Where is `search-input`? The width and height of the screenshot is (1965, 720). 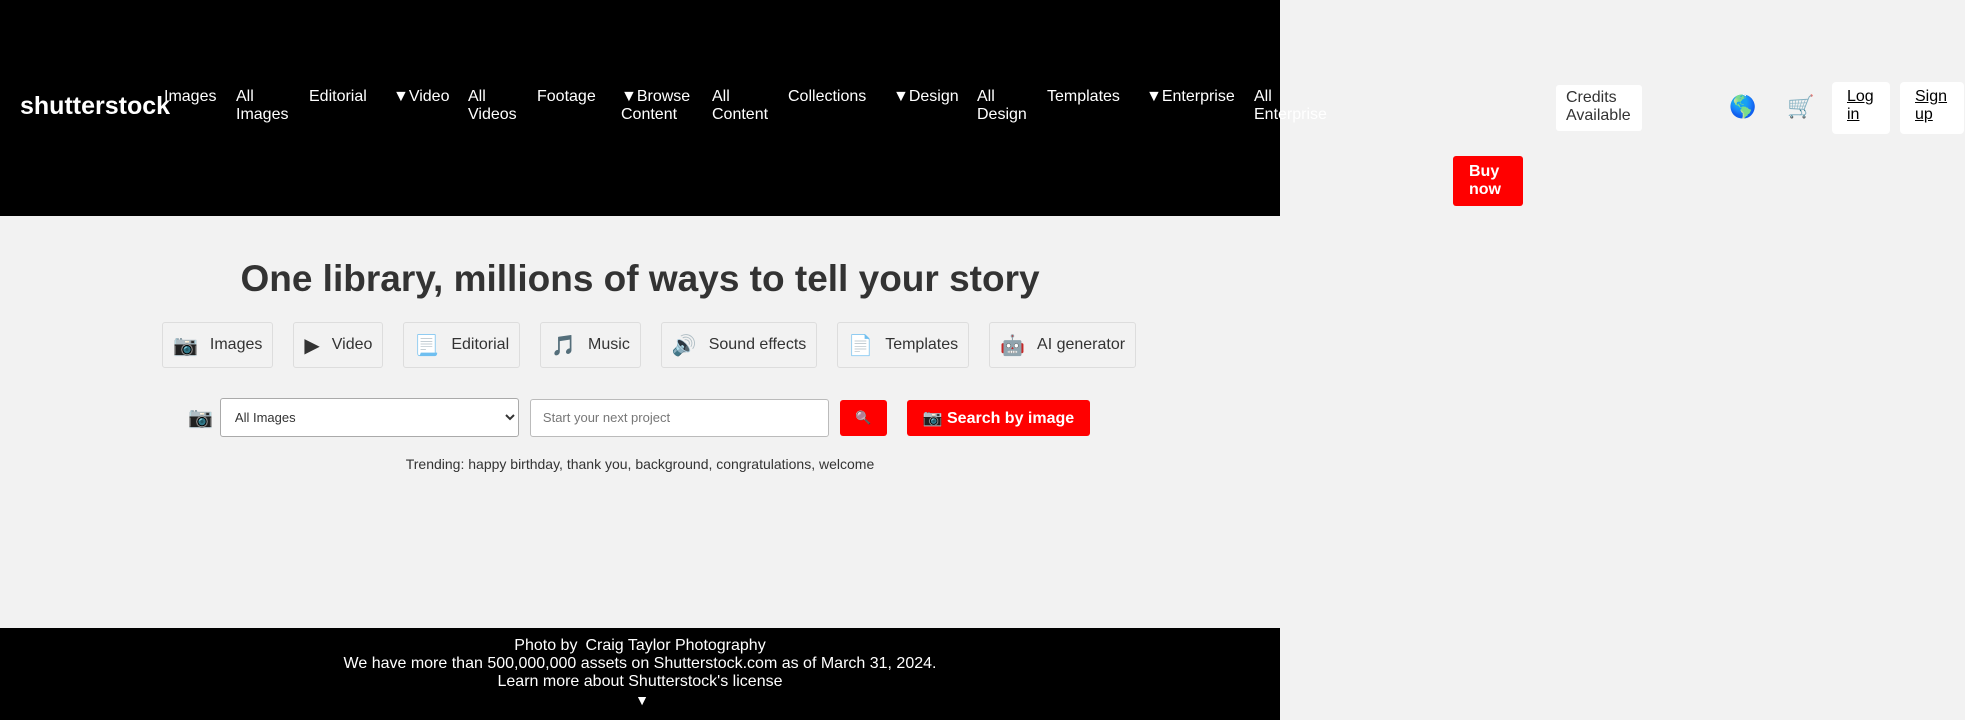 search-input is located at coordinates (679, 417).